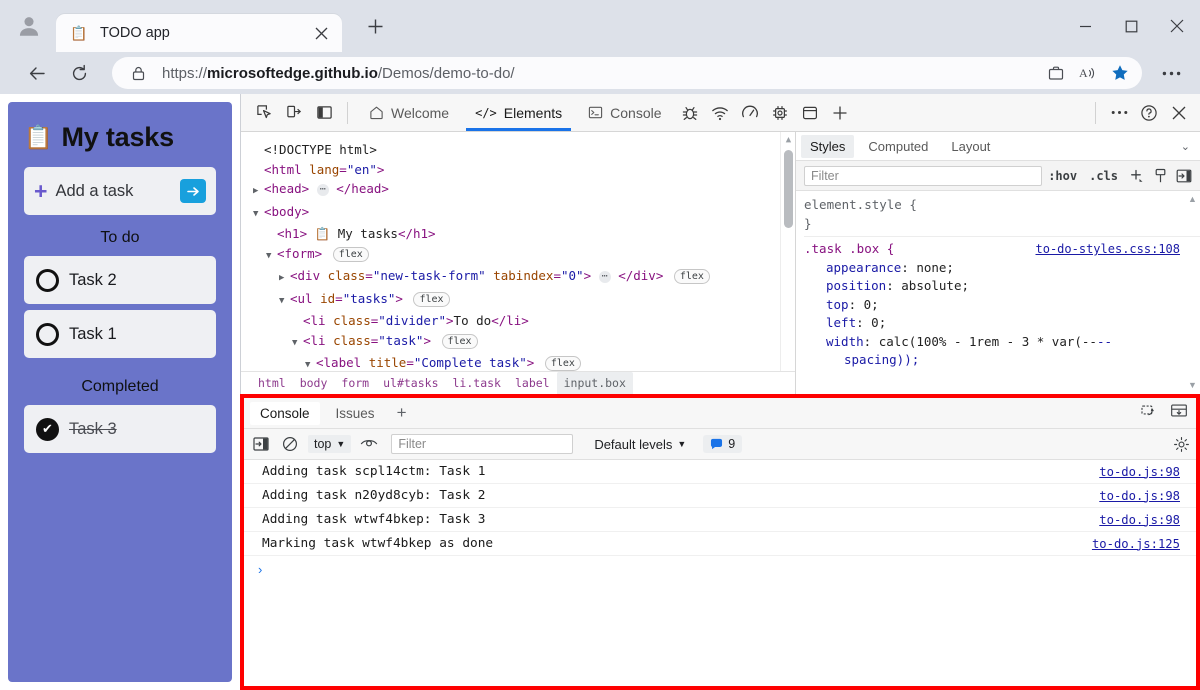  What do you see at coordinates (624, 112) in the screenshot?
I see `devtools-tab-console: Console` at bounding box center [624, 112].